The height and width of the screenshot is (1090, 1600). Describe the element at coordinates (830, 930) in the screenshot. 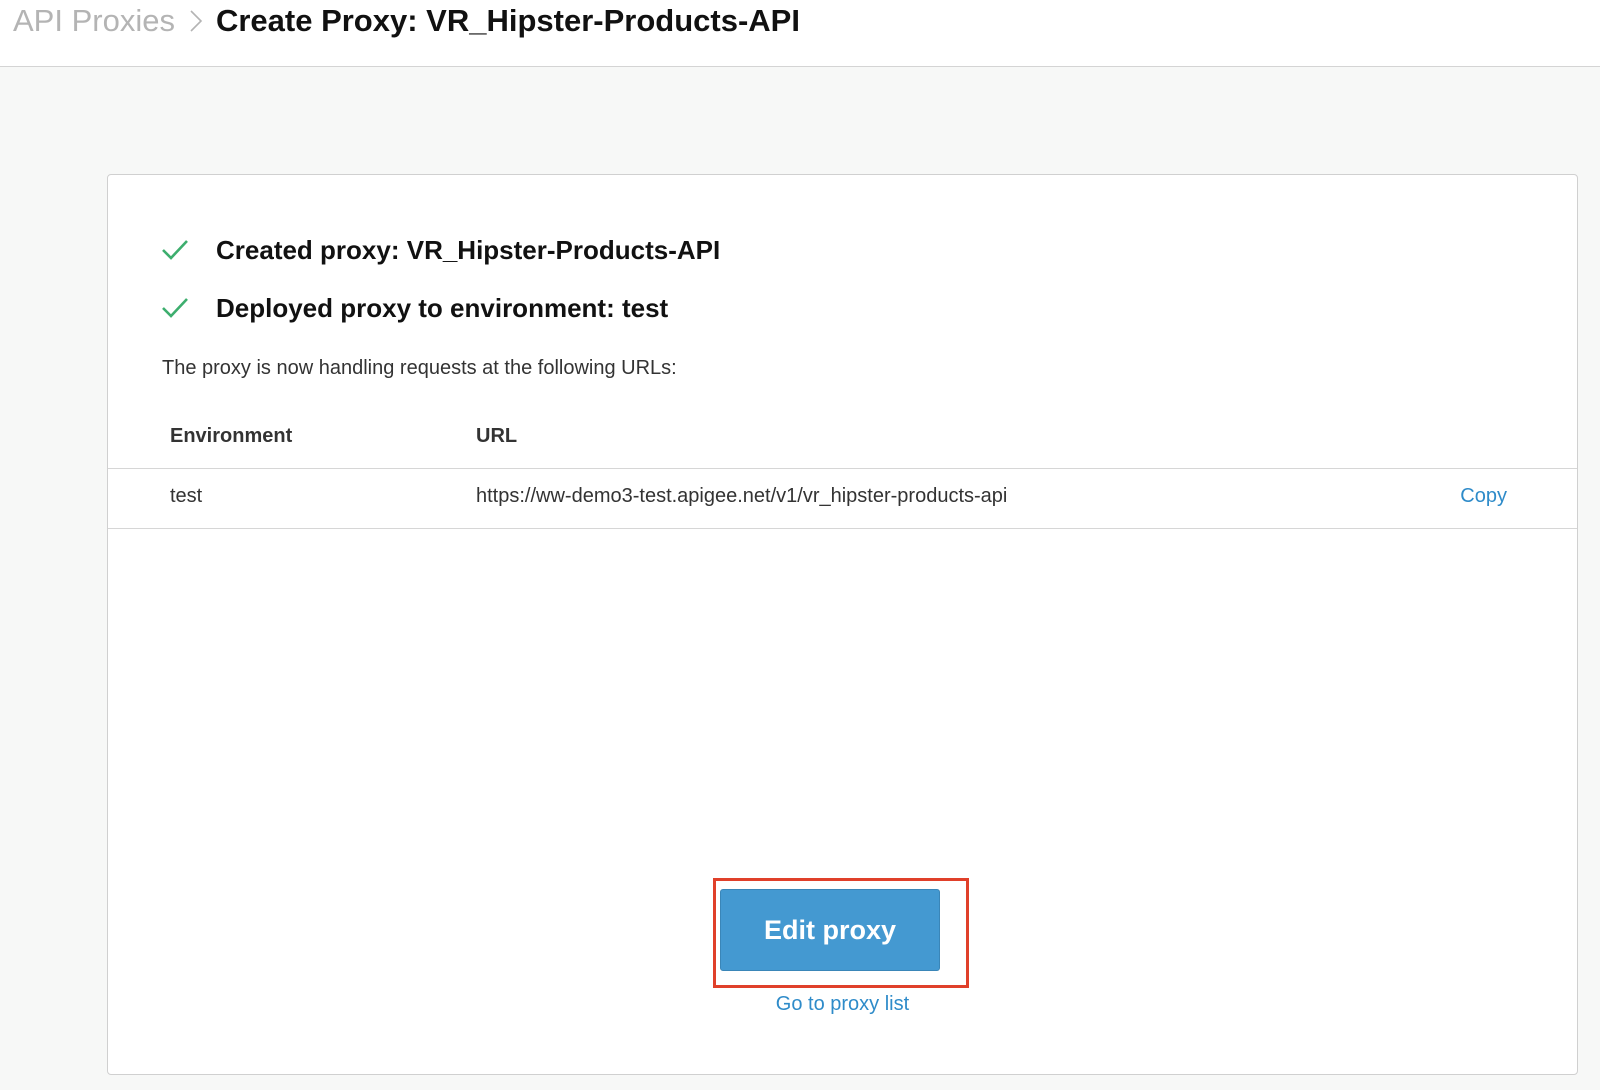

I see `edit-proxy-button: Edit proxy` at that location.